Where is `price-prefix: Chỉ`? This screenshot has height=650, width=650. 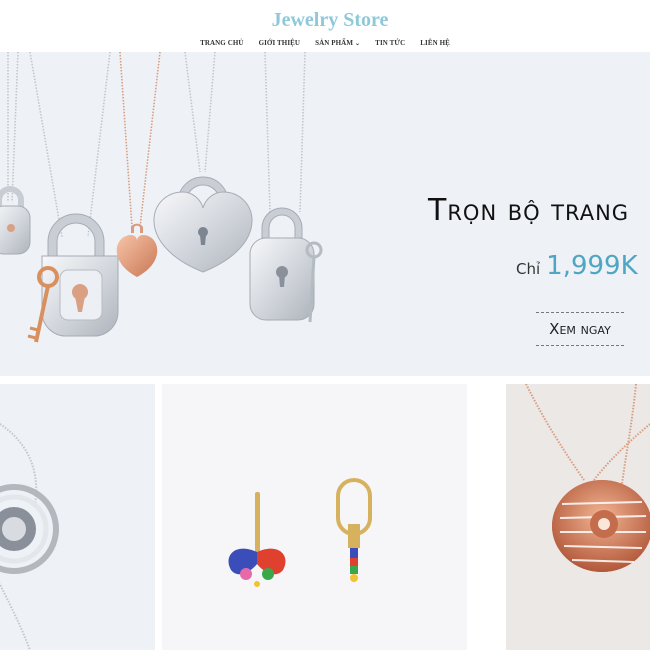 price-prefix: Chỉ is located at coordinates (528, 269).